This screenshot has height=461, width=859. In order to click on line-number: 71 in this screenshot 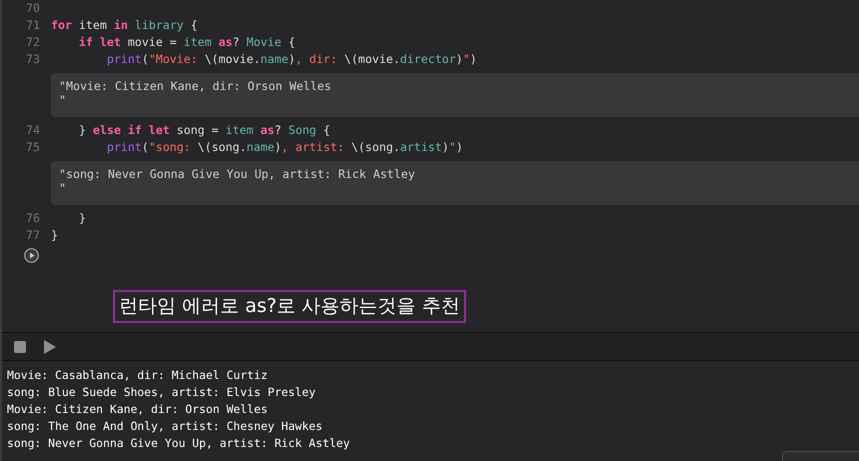, I will do `click(32, 25)`.